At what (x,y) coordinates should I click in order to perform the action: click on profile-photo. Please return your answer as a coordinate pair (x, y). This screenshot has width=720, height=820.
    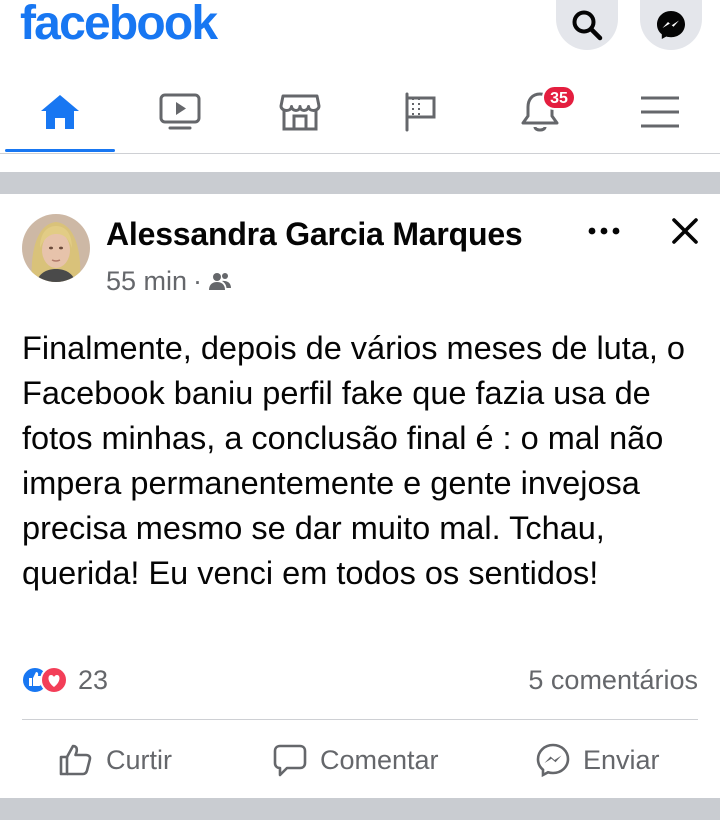
    Looking at the image, I should click on (56, 248).